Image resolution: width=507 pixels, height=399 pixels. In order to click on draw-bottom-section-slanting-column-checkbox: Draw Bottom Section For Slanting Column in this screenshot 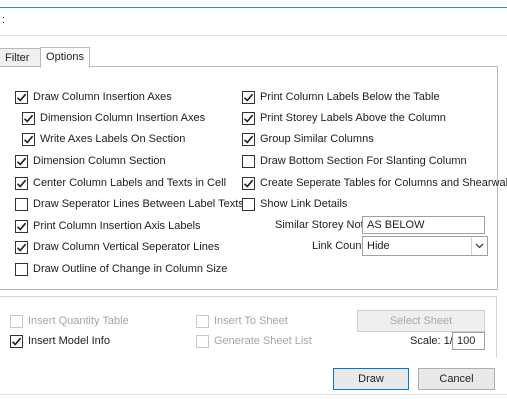, I will do `click(354, 161)`.